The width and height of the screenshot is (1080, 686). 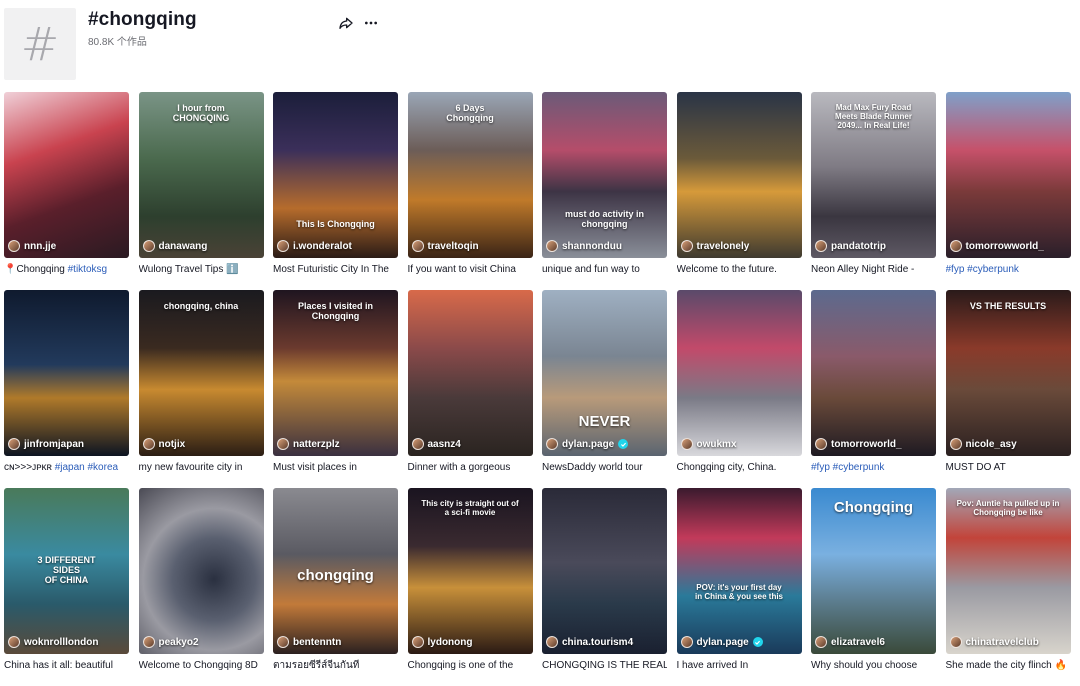 What do you see at coordinates (444, 444) in the screenshot?
I see `author-name: aasnz4` at bounding box center [444, 444].